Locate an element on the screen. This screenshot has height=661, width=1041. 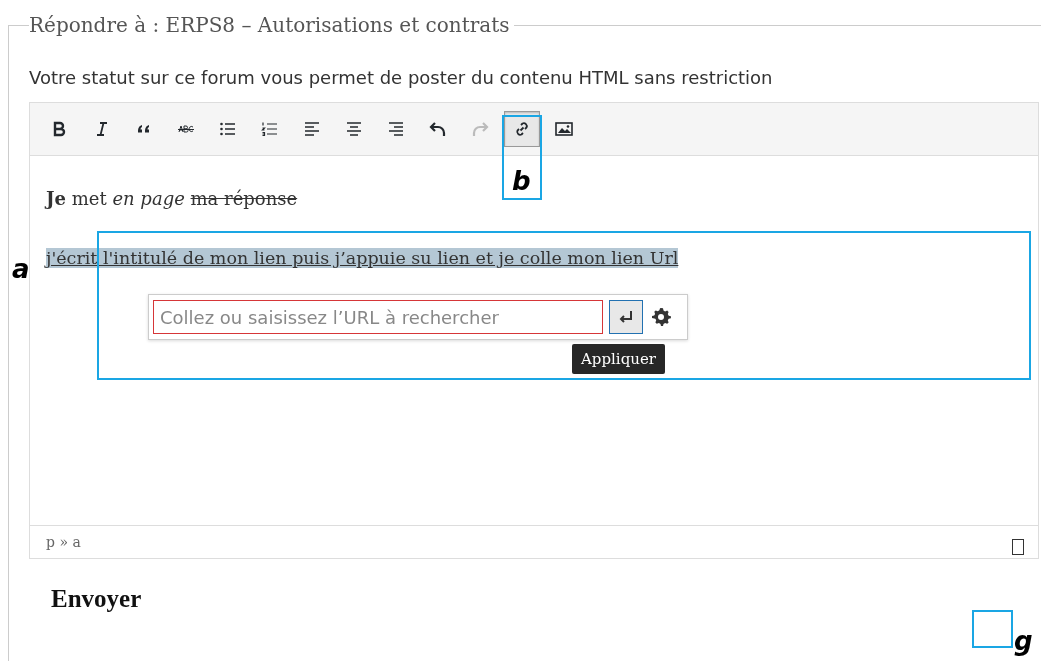
submit-button: Envoyer is located at coordinates (96, 599).